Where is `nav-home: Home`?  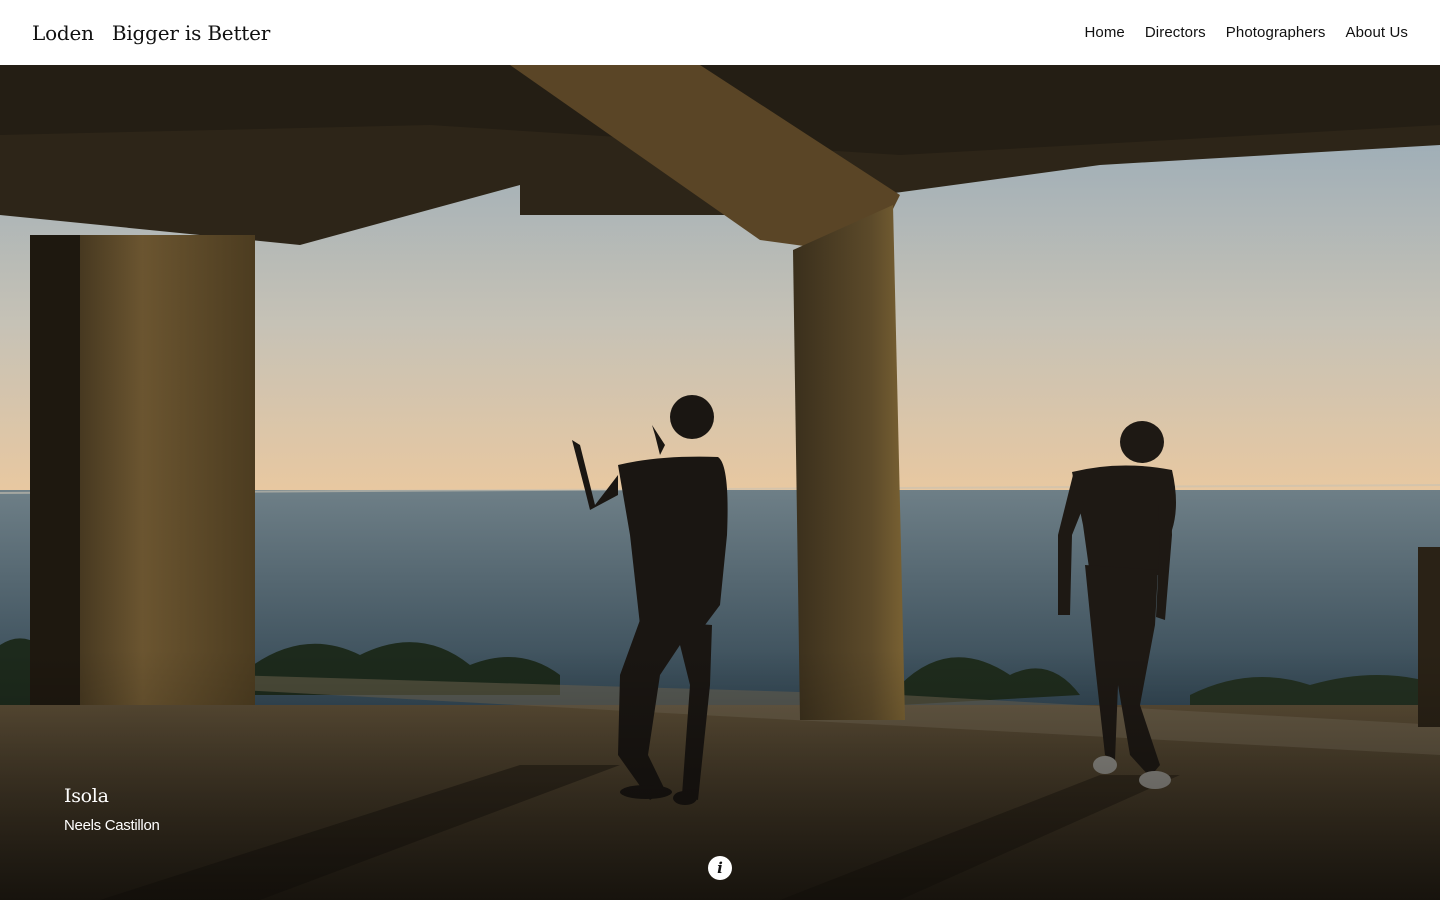
nav-home: Home is located at coordinates (1104, 32).